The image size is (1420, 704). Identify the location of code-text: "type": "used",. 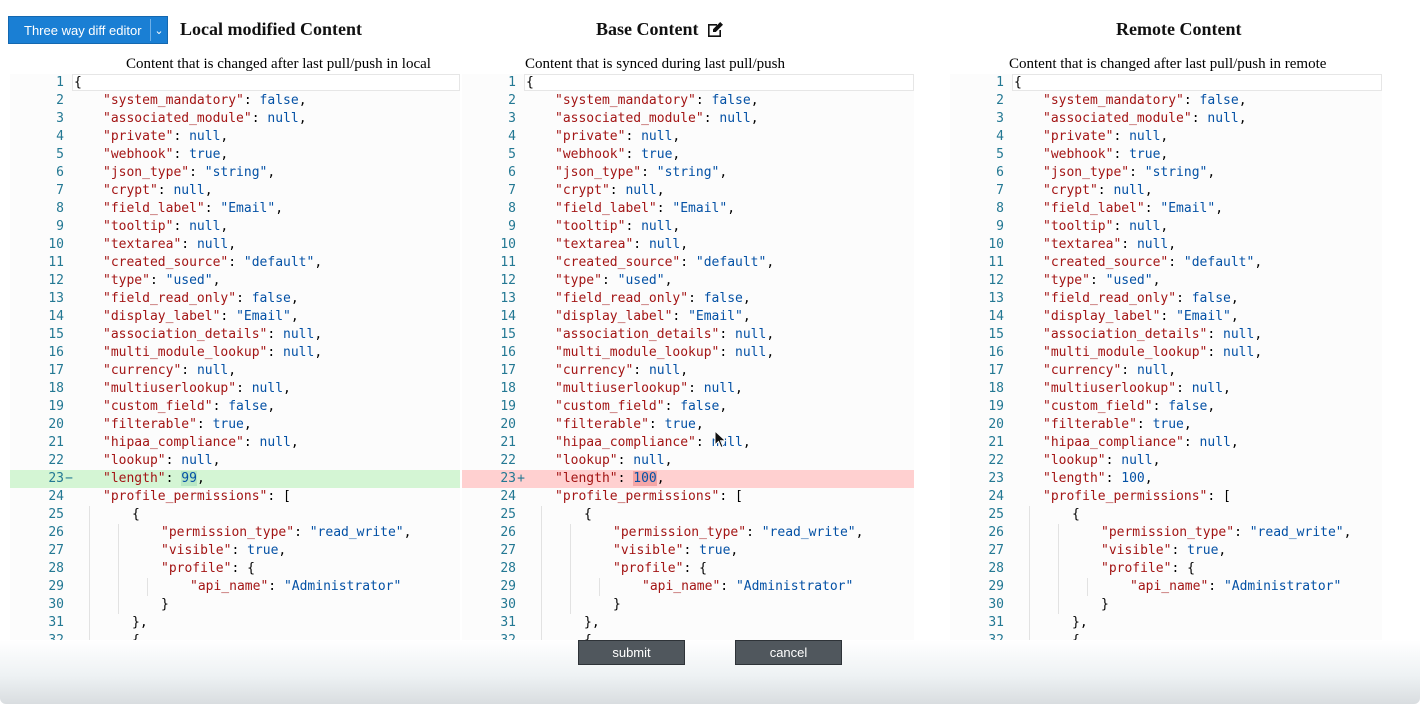
(614, 280).